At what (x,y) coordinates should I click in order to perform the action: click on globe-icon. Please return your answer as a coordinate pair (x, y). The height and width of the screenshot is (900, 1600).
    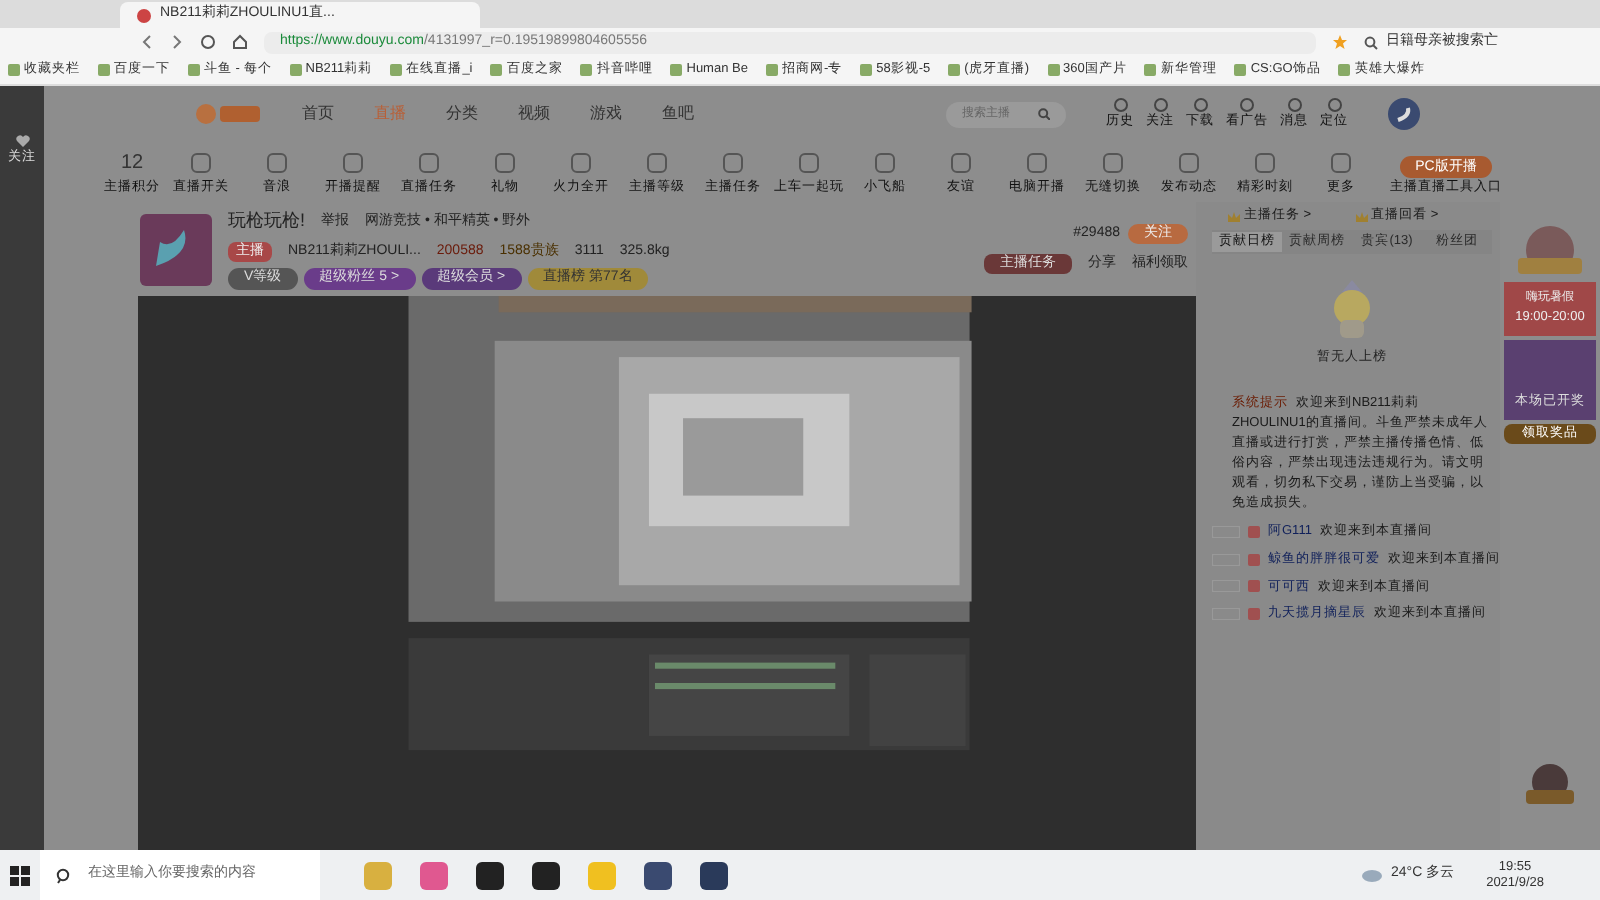
    Looking at the image, I should click on (144, 15).